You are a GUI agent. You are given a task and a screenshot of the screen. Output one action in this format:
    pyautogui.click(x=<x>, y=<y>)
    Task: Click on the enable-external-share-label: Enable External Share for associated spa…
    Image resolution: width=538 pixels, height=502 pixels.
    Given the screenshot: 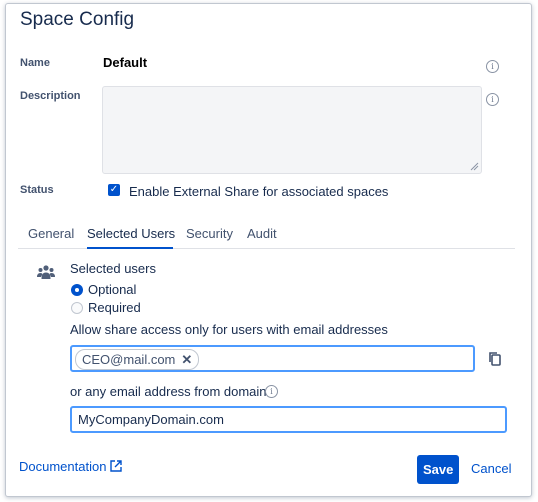 What is the action you would take?
    pyautogui.click(x=259, y=191)
    